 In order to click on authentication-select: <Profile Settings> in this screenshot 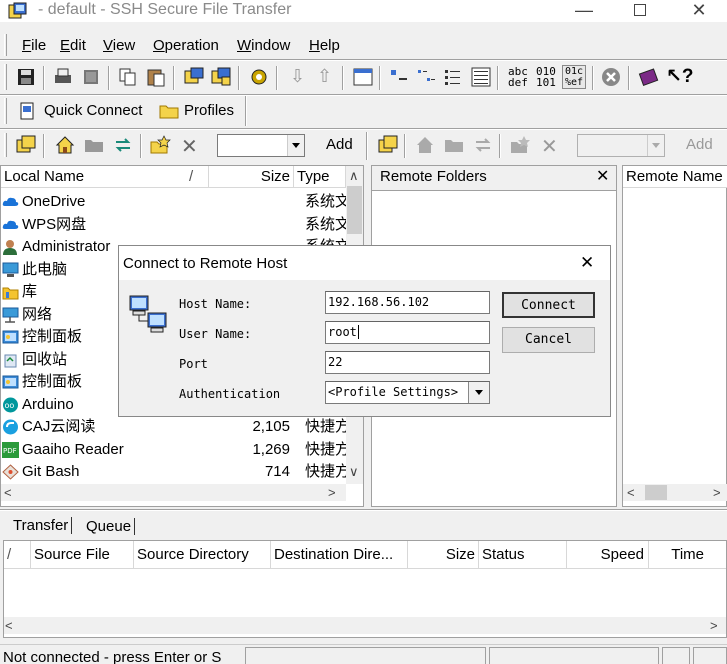, I will do `click(407, 392)`.